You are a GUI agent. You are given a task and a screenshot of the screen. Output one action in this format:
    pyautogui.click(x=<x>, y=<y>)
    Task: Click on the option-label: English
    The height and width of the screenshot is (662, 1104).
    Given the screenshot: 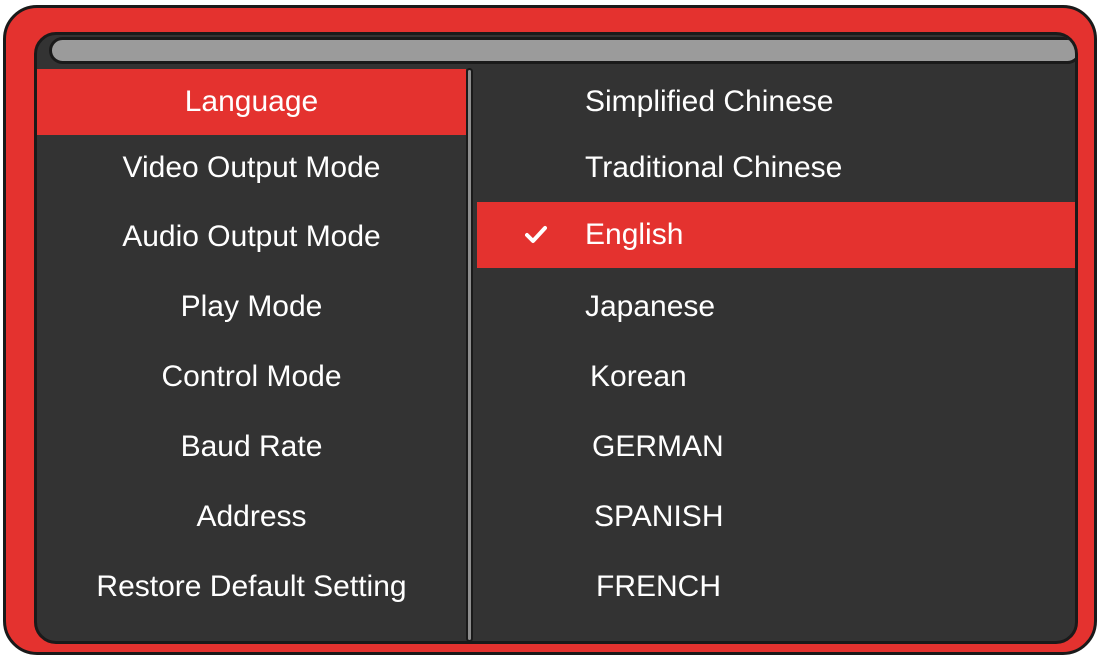 What is the action you would take?
    pyautogui.click(x=634, y=234)
    